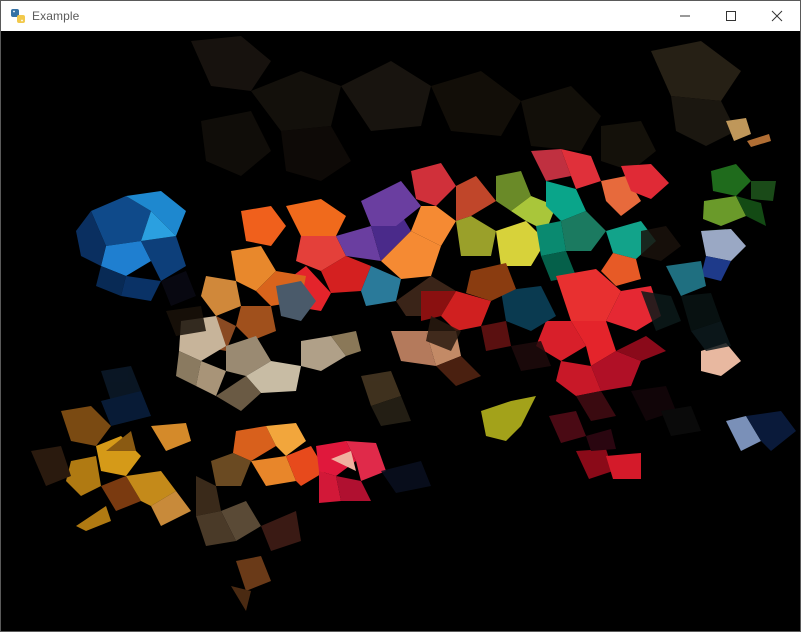 The width and height of the screenshot is (801, 632). I want to click on window-controls, so click(731, 16).